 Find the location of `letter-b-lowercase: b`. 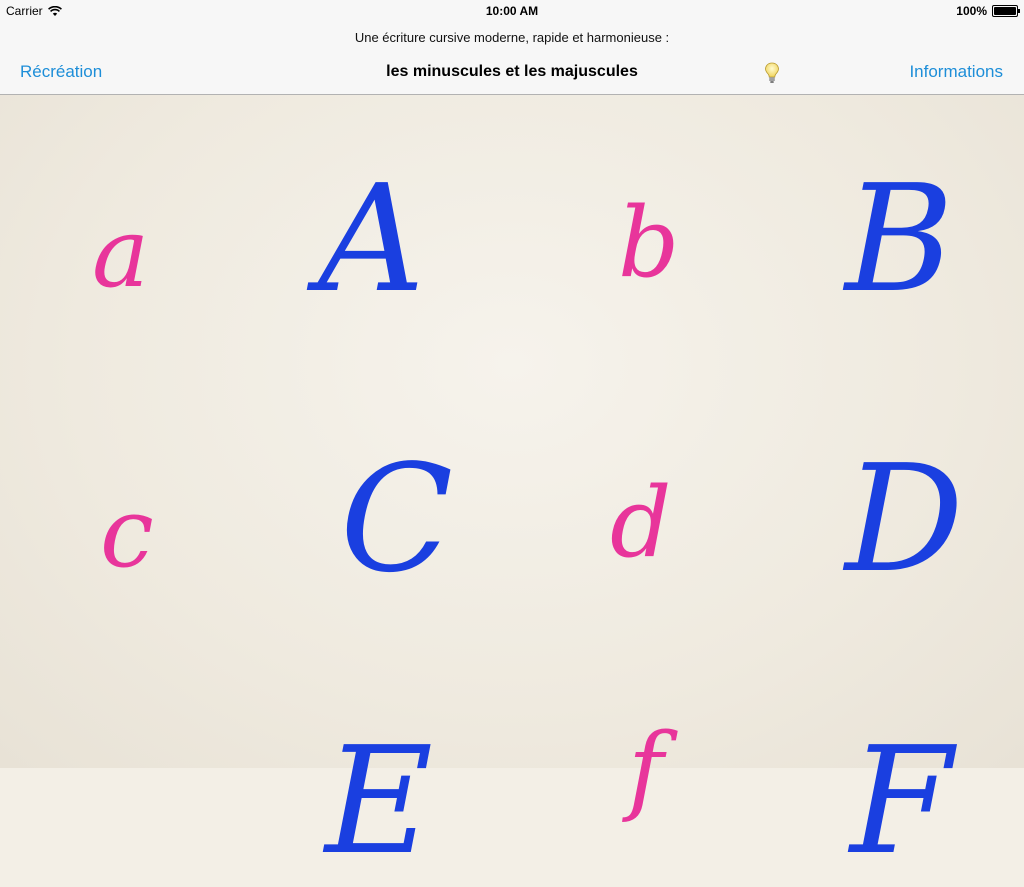

letter-b-lowercase: b is located at coordinates (648, 243).